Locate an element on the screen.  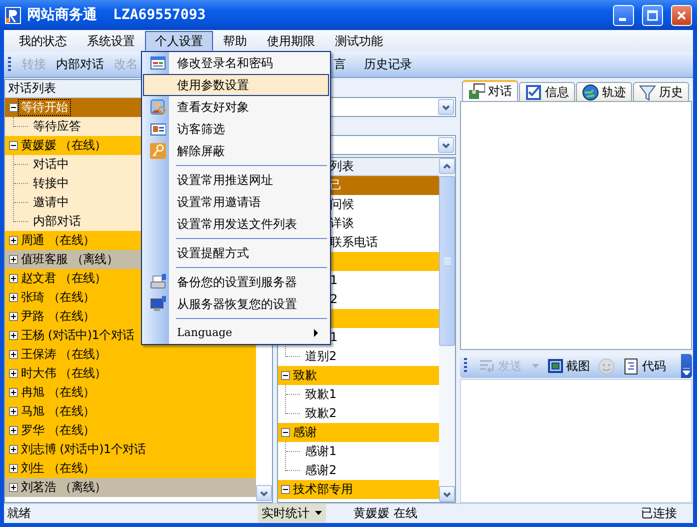
message-input-field is located at coordinates (576, 441).